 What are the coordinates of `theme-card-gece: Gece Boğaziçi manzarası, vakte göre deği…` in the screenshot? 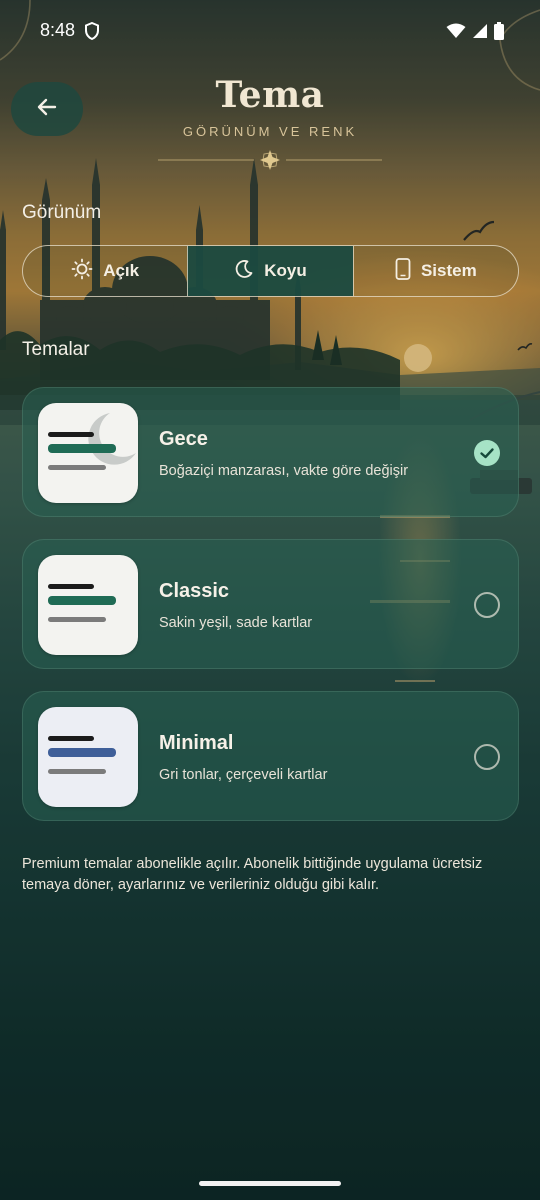 It's located at (270, 452).